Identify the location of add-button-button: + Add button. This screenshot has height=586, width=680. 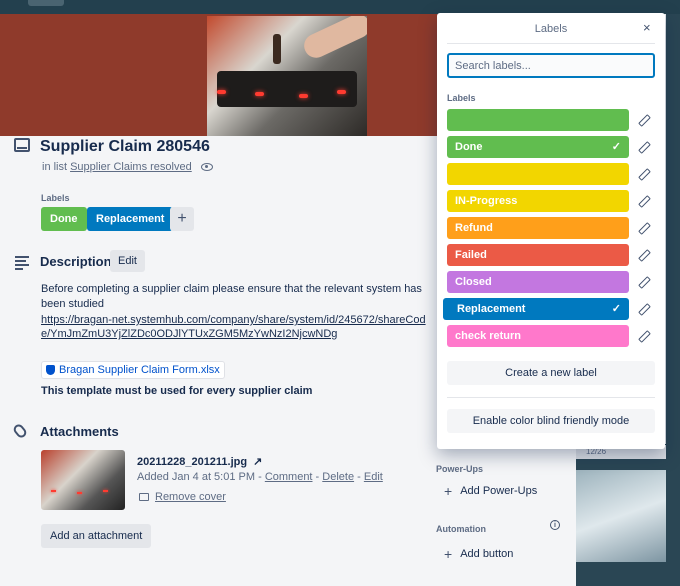
(504, 554).